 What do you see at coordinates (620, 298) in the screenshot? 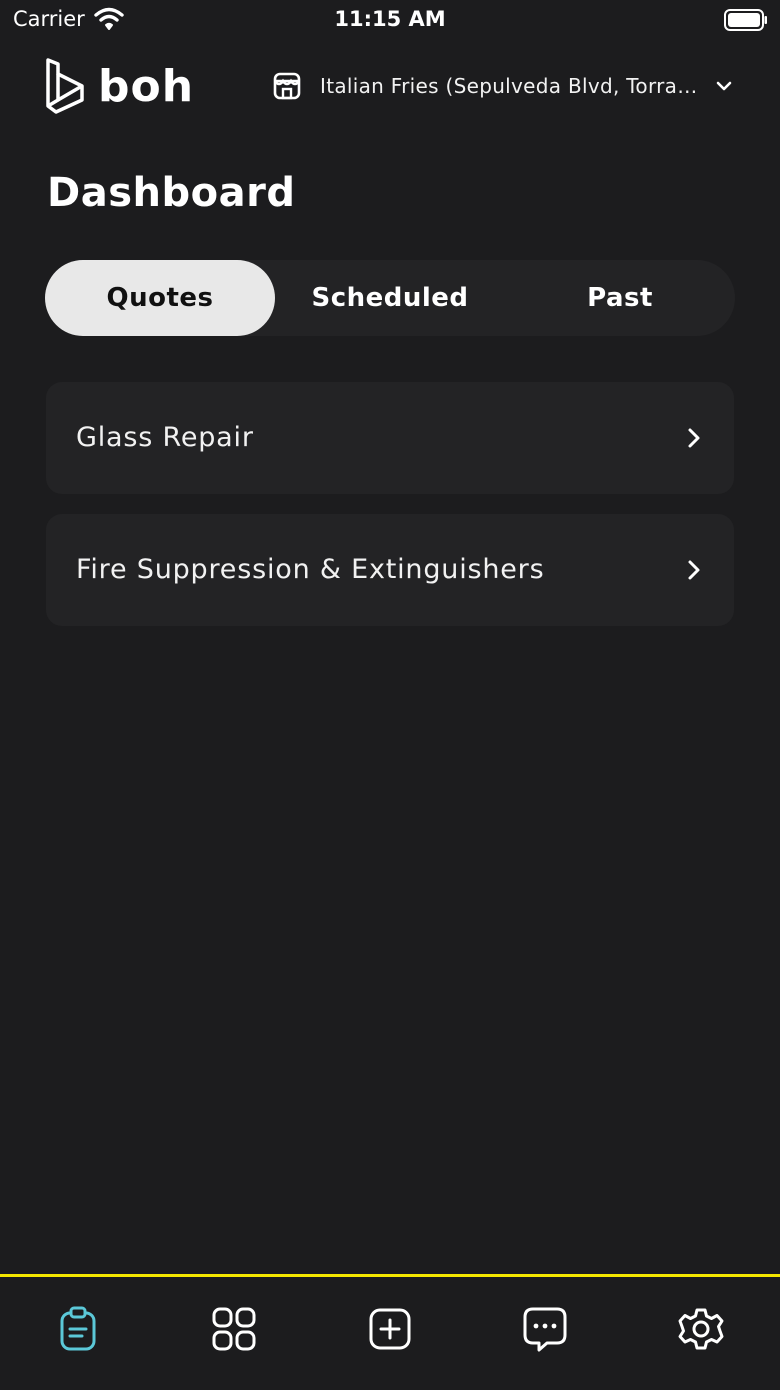
I see `tab-past: Past` at bounding box center [620, 298].